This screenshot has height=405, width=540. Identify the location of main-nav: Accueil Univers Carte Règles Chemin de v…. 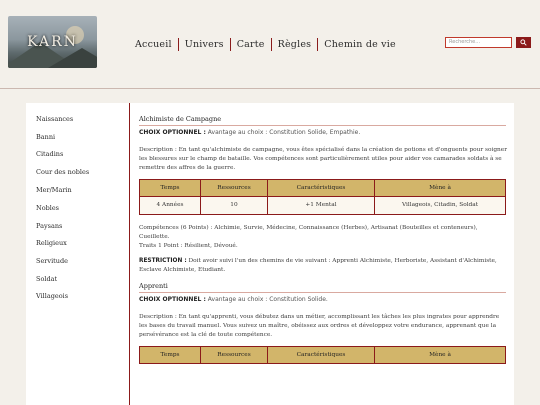
(265, 44).